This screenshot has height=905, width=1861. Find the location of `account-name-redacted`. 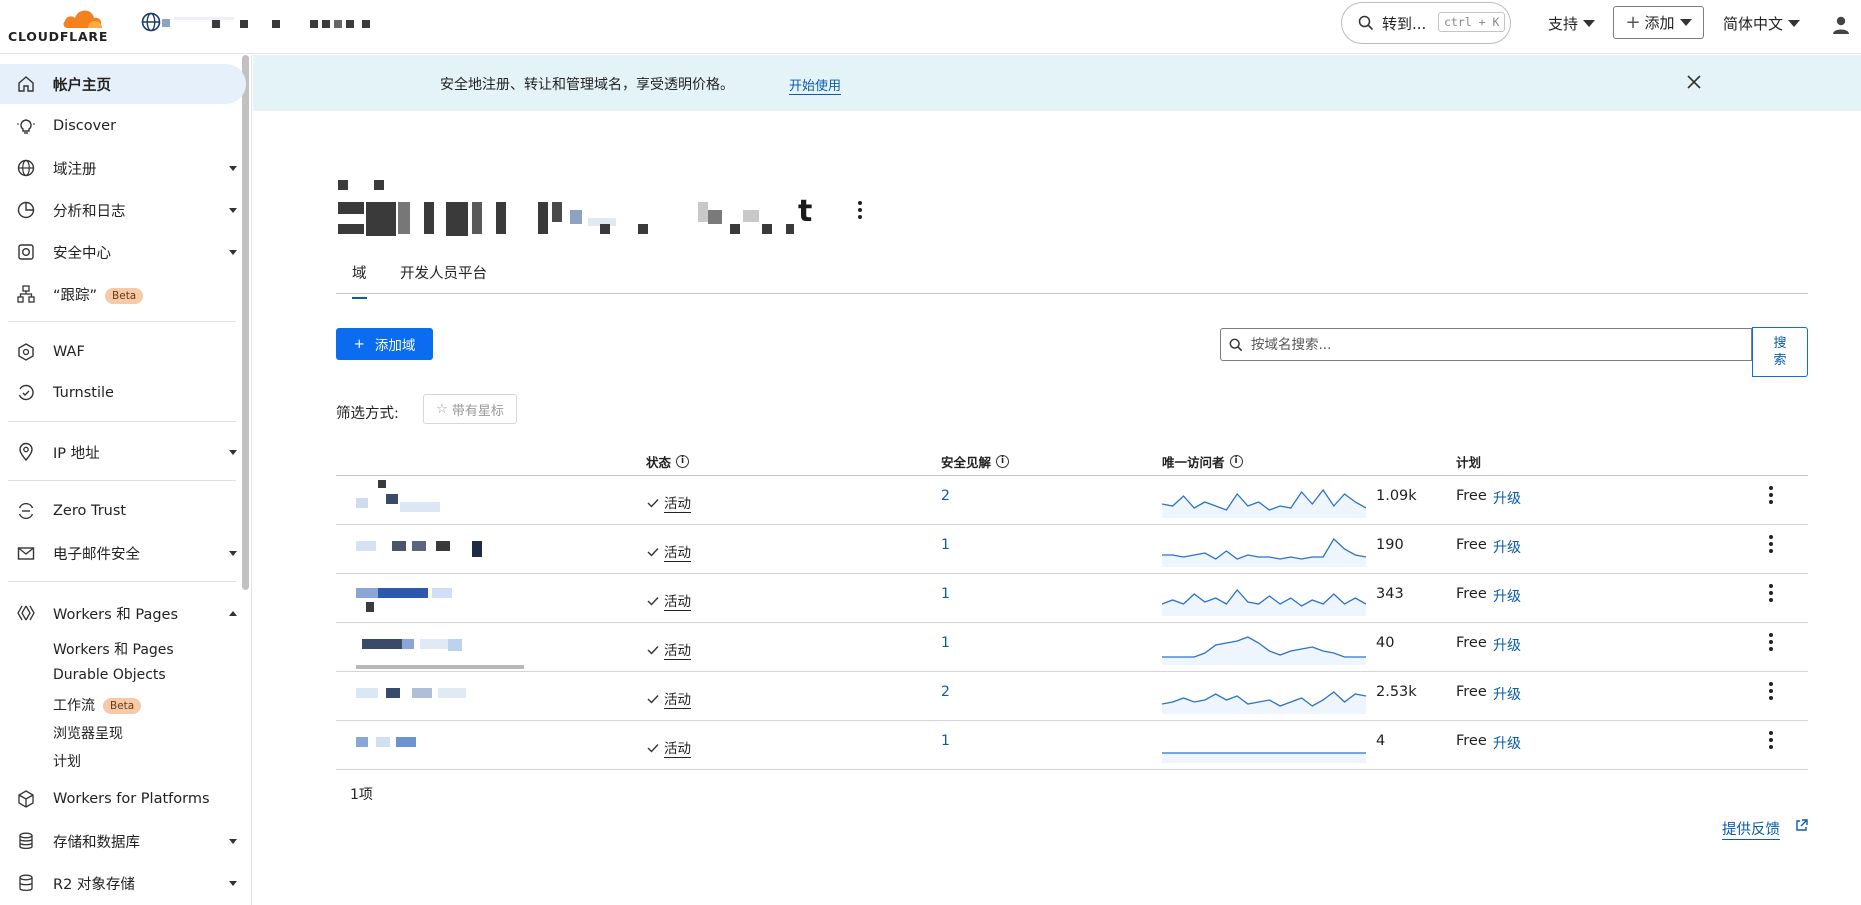

account-name-redacted is located at coordinates (282, 24).